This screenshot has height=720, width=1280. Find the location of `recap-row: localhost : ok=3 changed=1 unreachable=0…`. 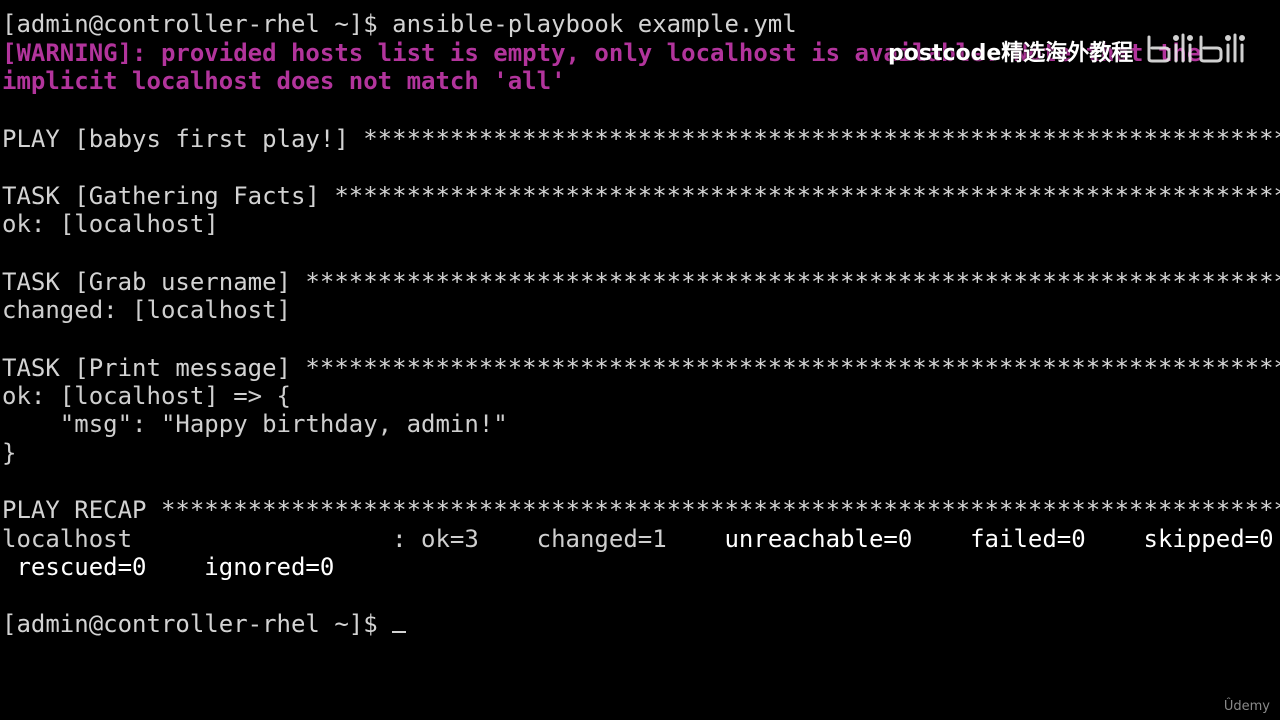

recap-row: localhost : ok=3 changed=1 unreachable=0… is located at coordinates (638, 539).